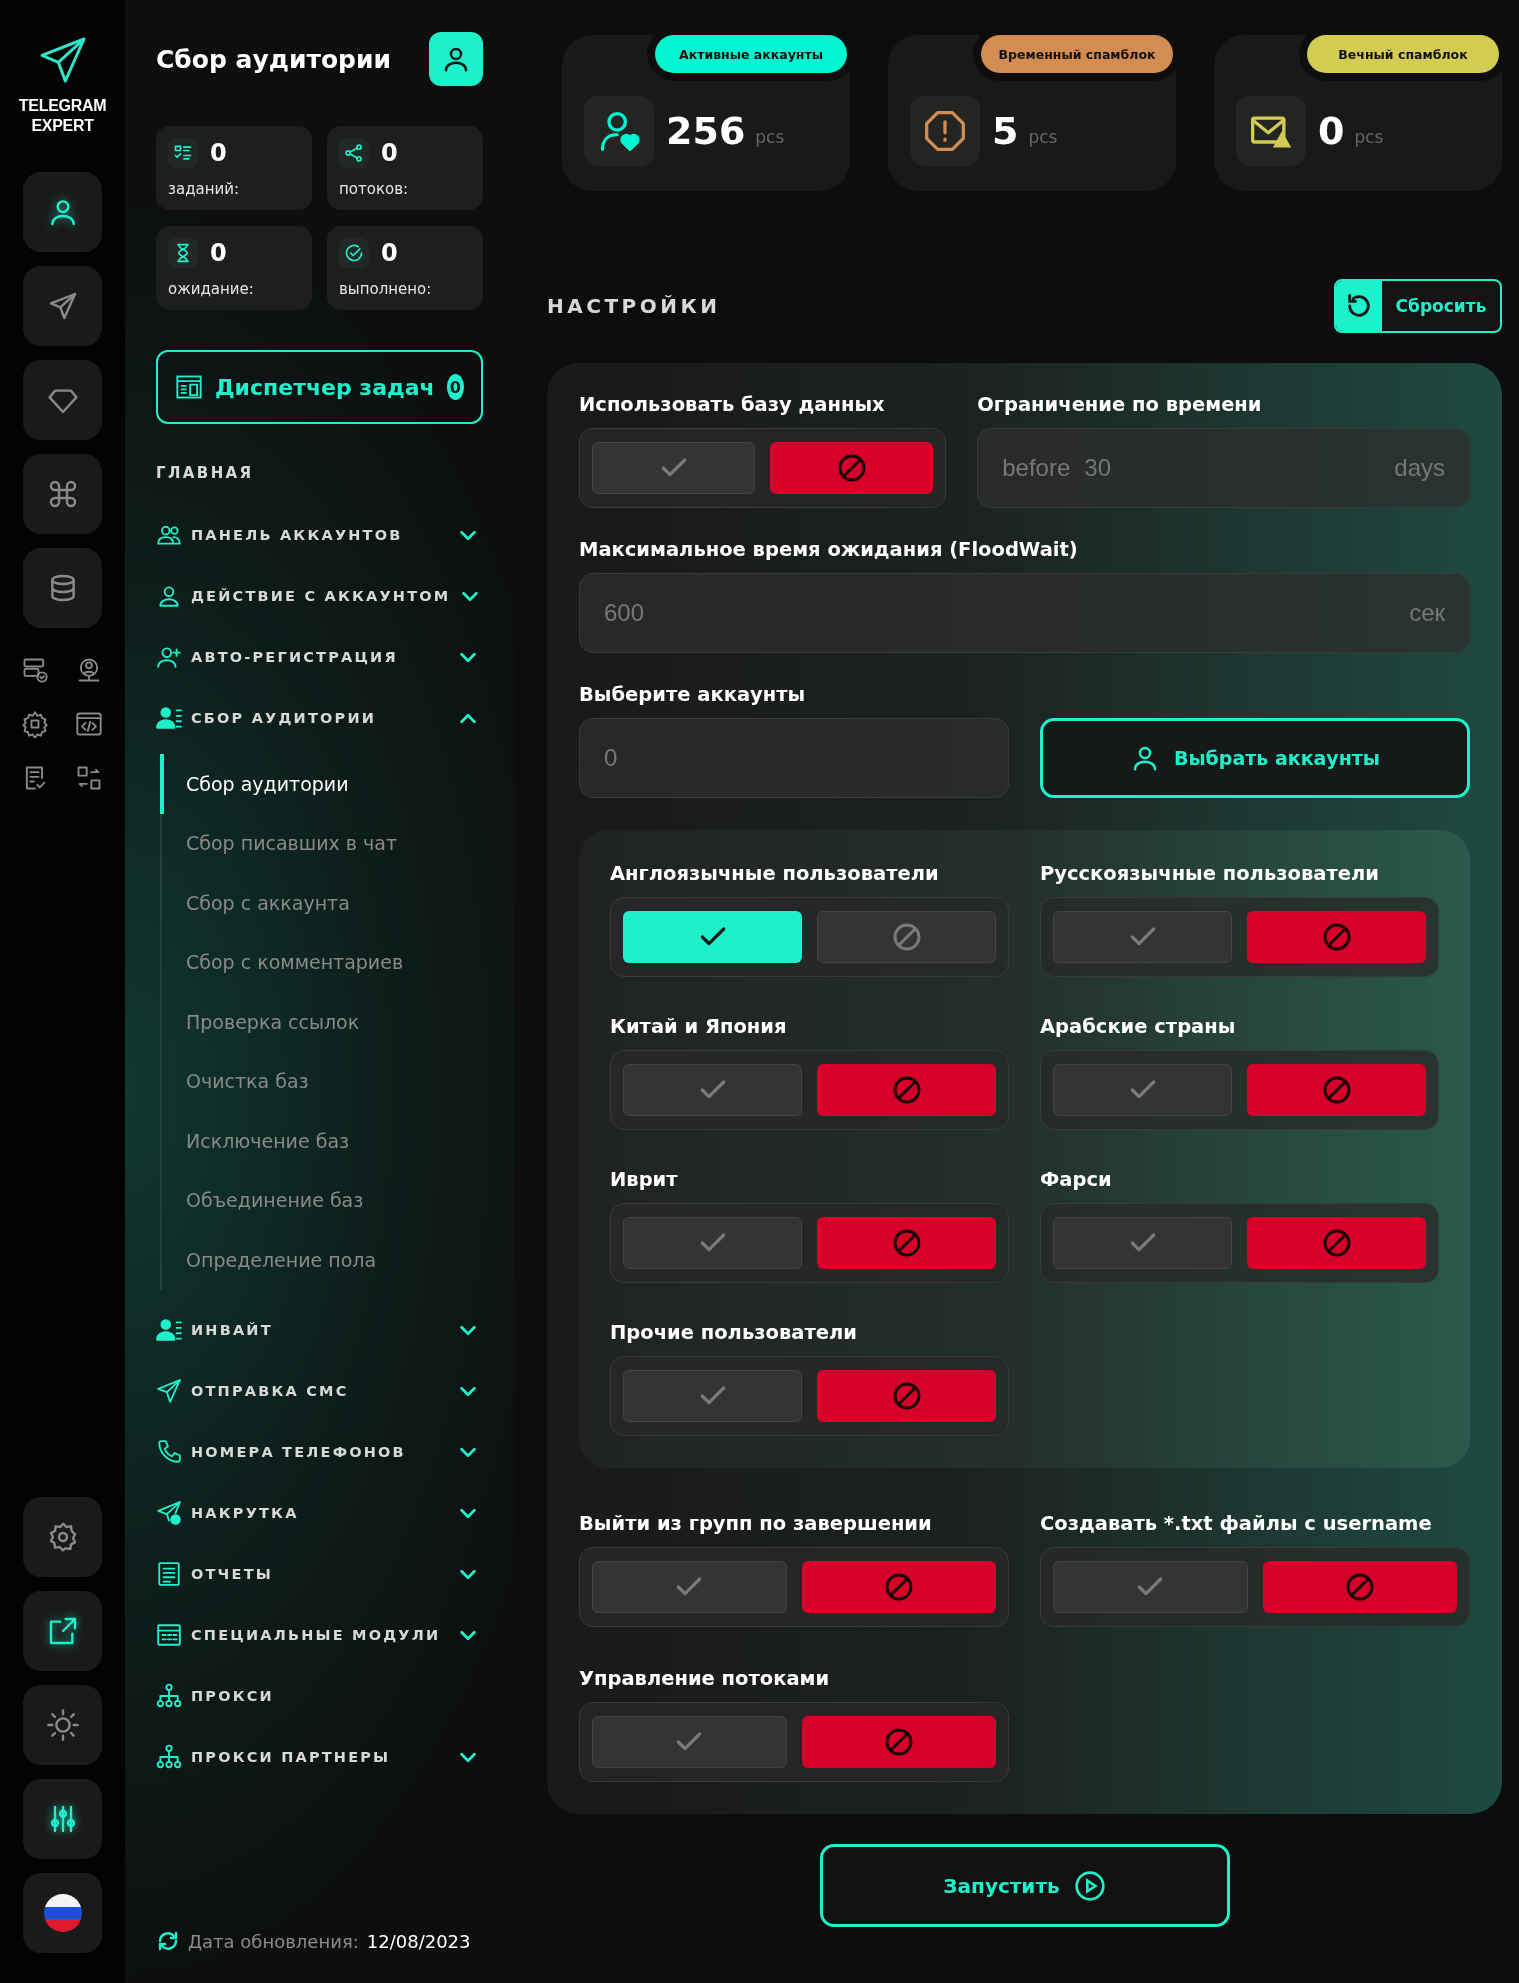  I want to click on submenu-item: Сбор писавших в чат, so click(321, 843).